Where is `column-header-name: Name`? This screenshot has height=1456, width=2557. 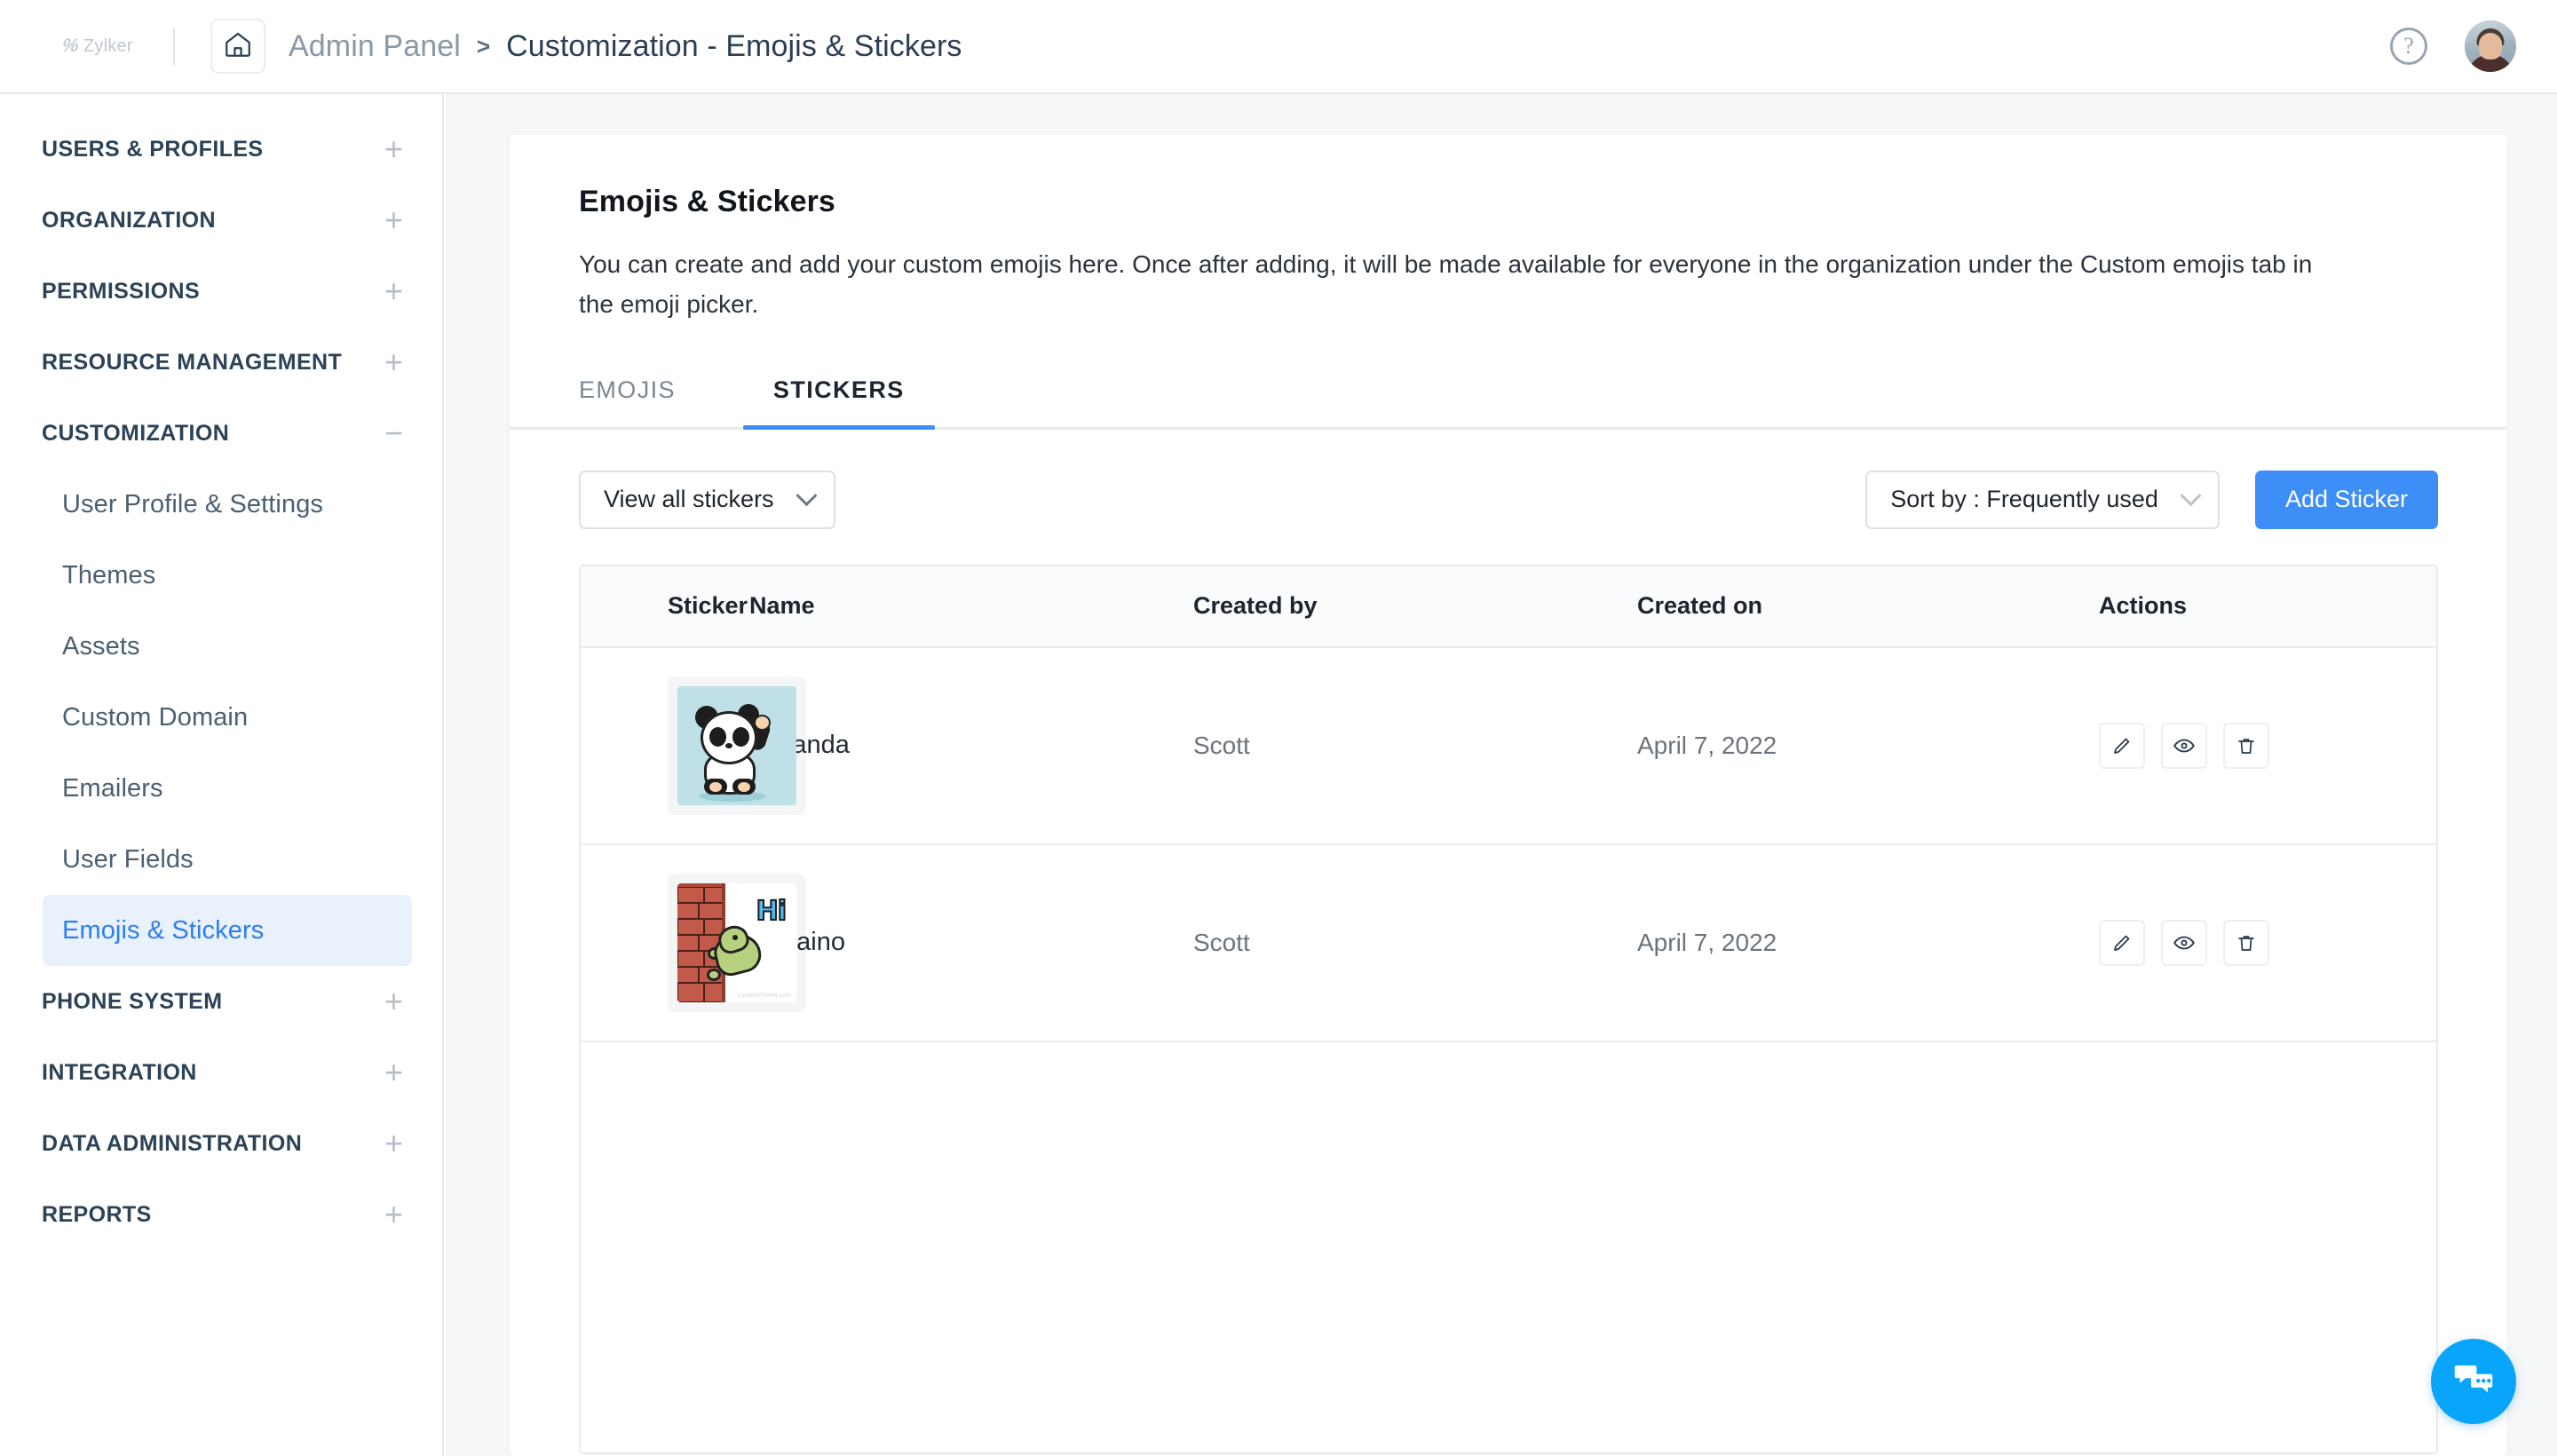
column-header-name: Name is located at coordinates (782, 606).